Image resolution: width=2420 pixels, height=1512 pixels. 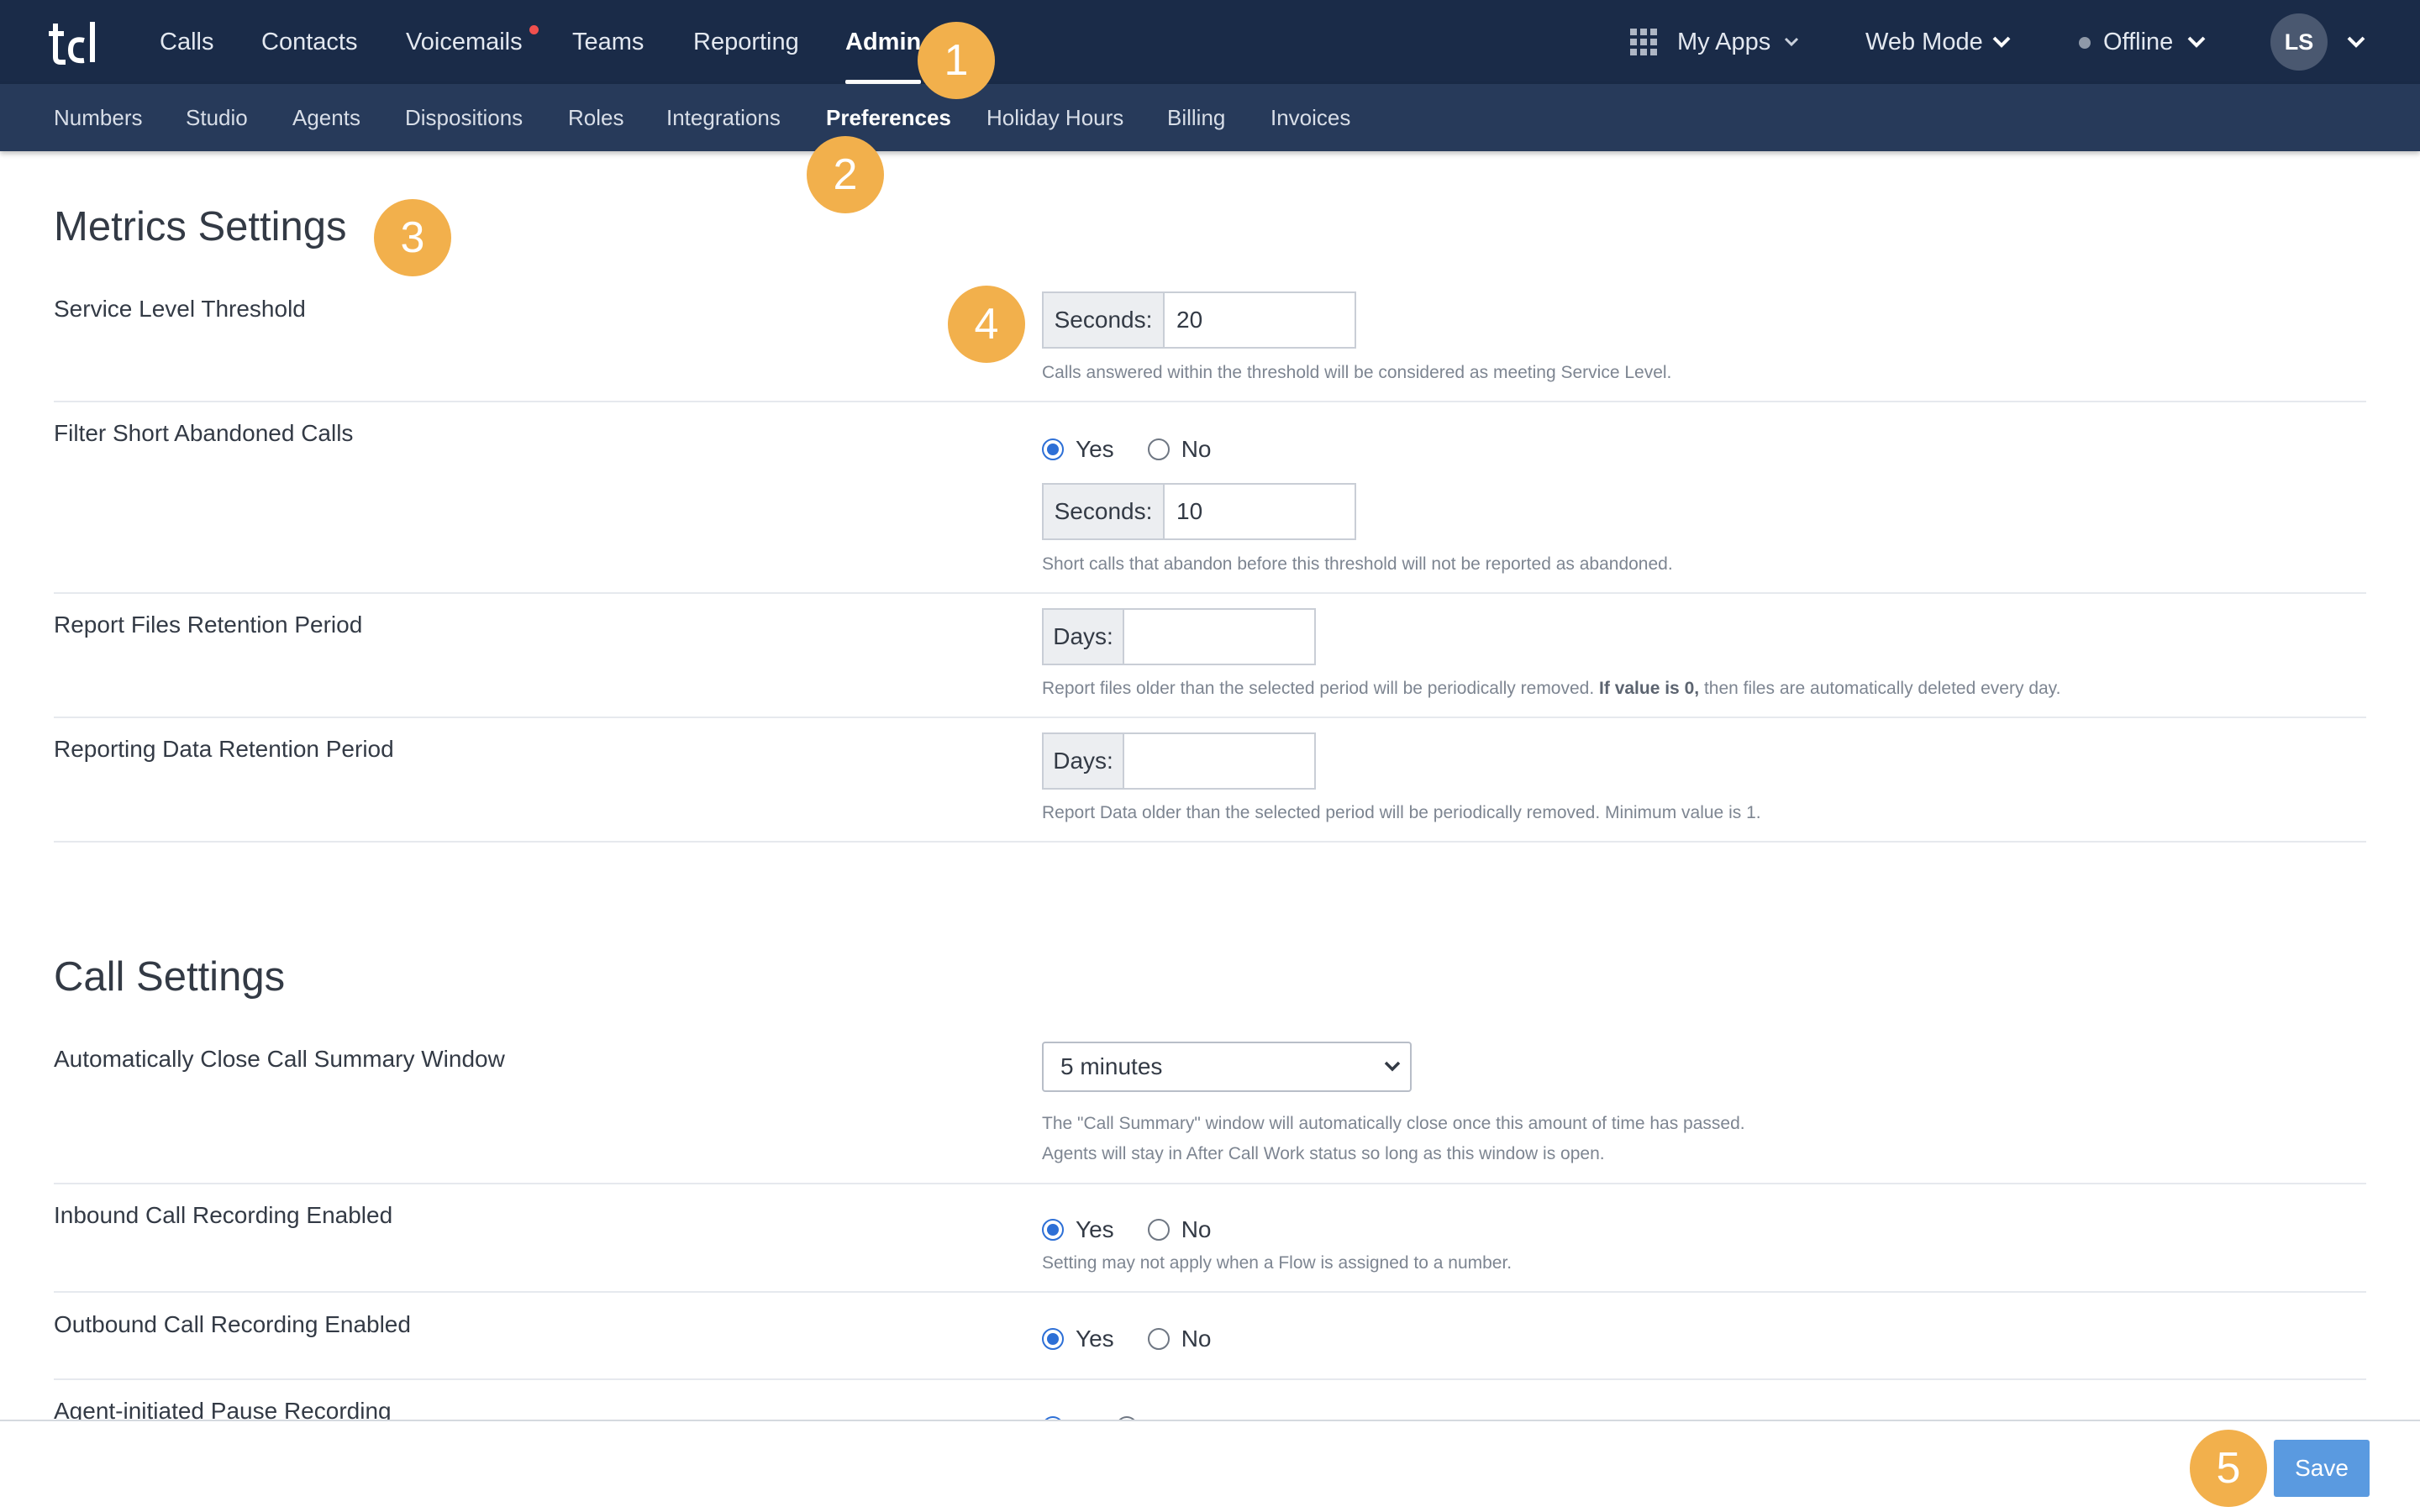 I want to click on nav-calls: Calls, so click(x=187, y=42).